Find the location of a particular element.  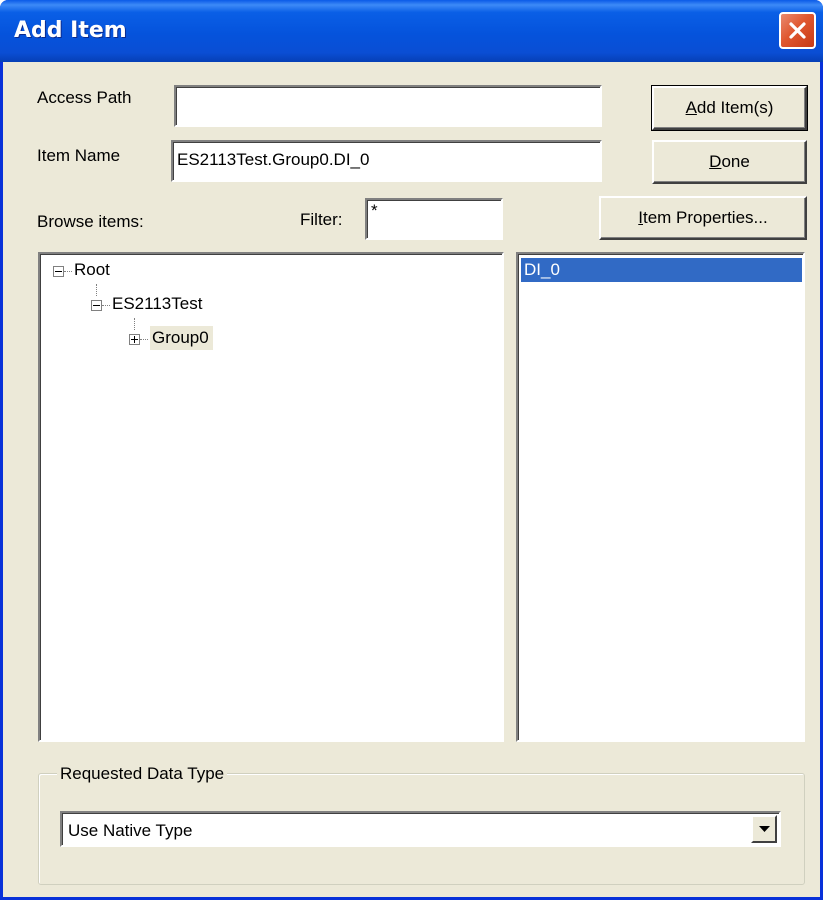

tree-node-es2113test: ES2113Test is located at coordinates (157, 304).